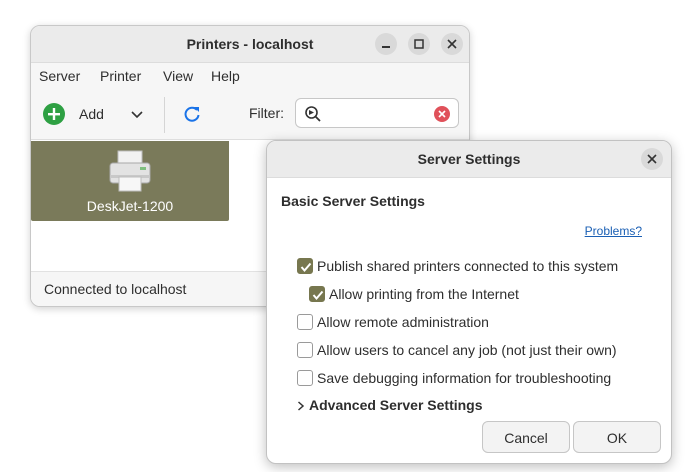 This screenshot has width=700, height=472. I want to click on menu-help: Help, so click(225, 76).